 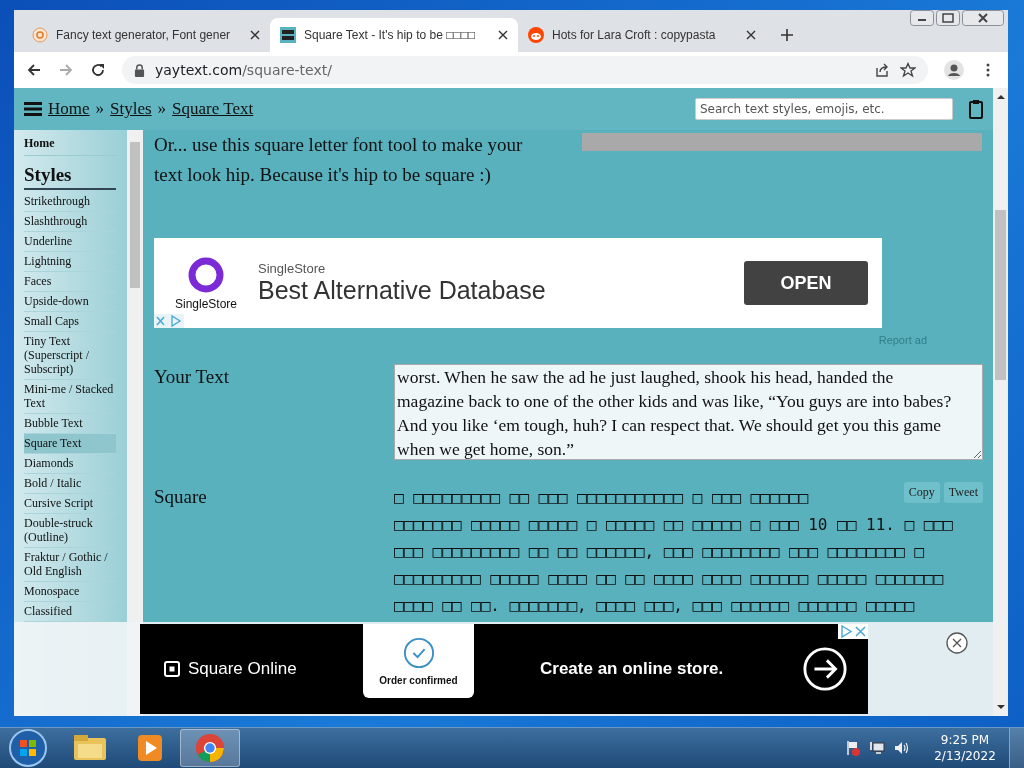 I want to click on square-text-line: □□□ □□□□□□□□□ □□ □□ □□□□□□, □□□ □□□□□□□□ □□□ □□□□□□□□ □, so click(x=659, y=552).